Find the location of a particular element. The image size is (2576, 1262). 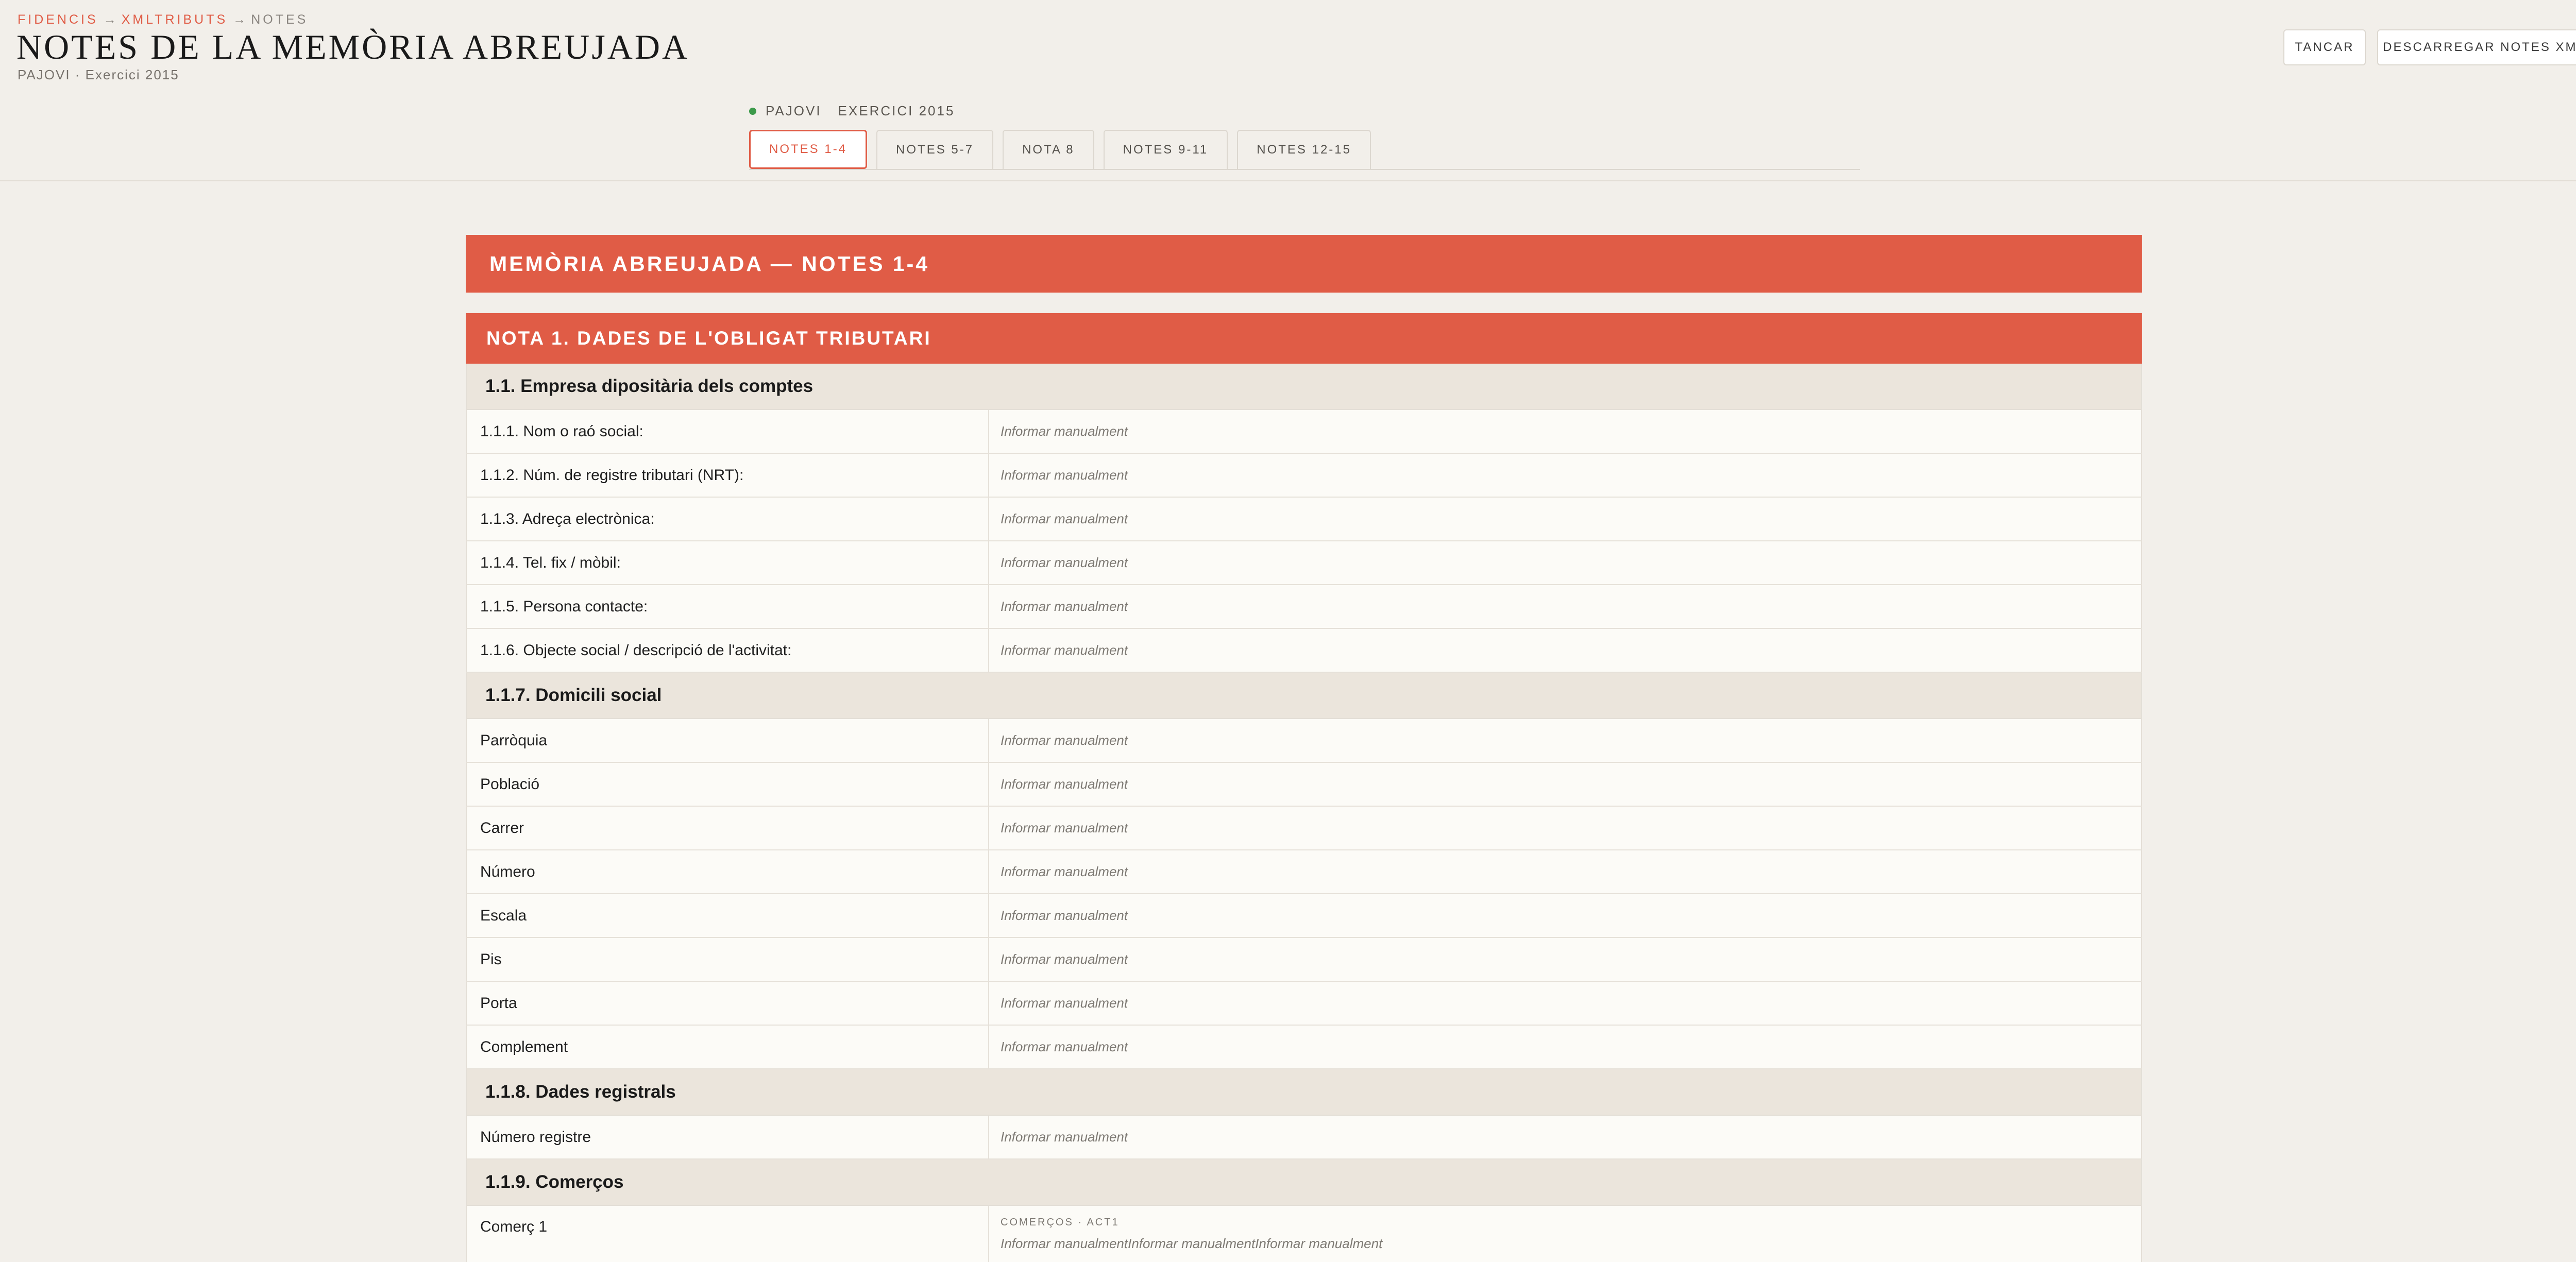

company-name-input: Informar manualment is located at coordinates (1565, 431).